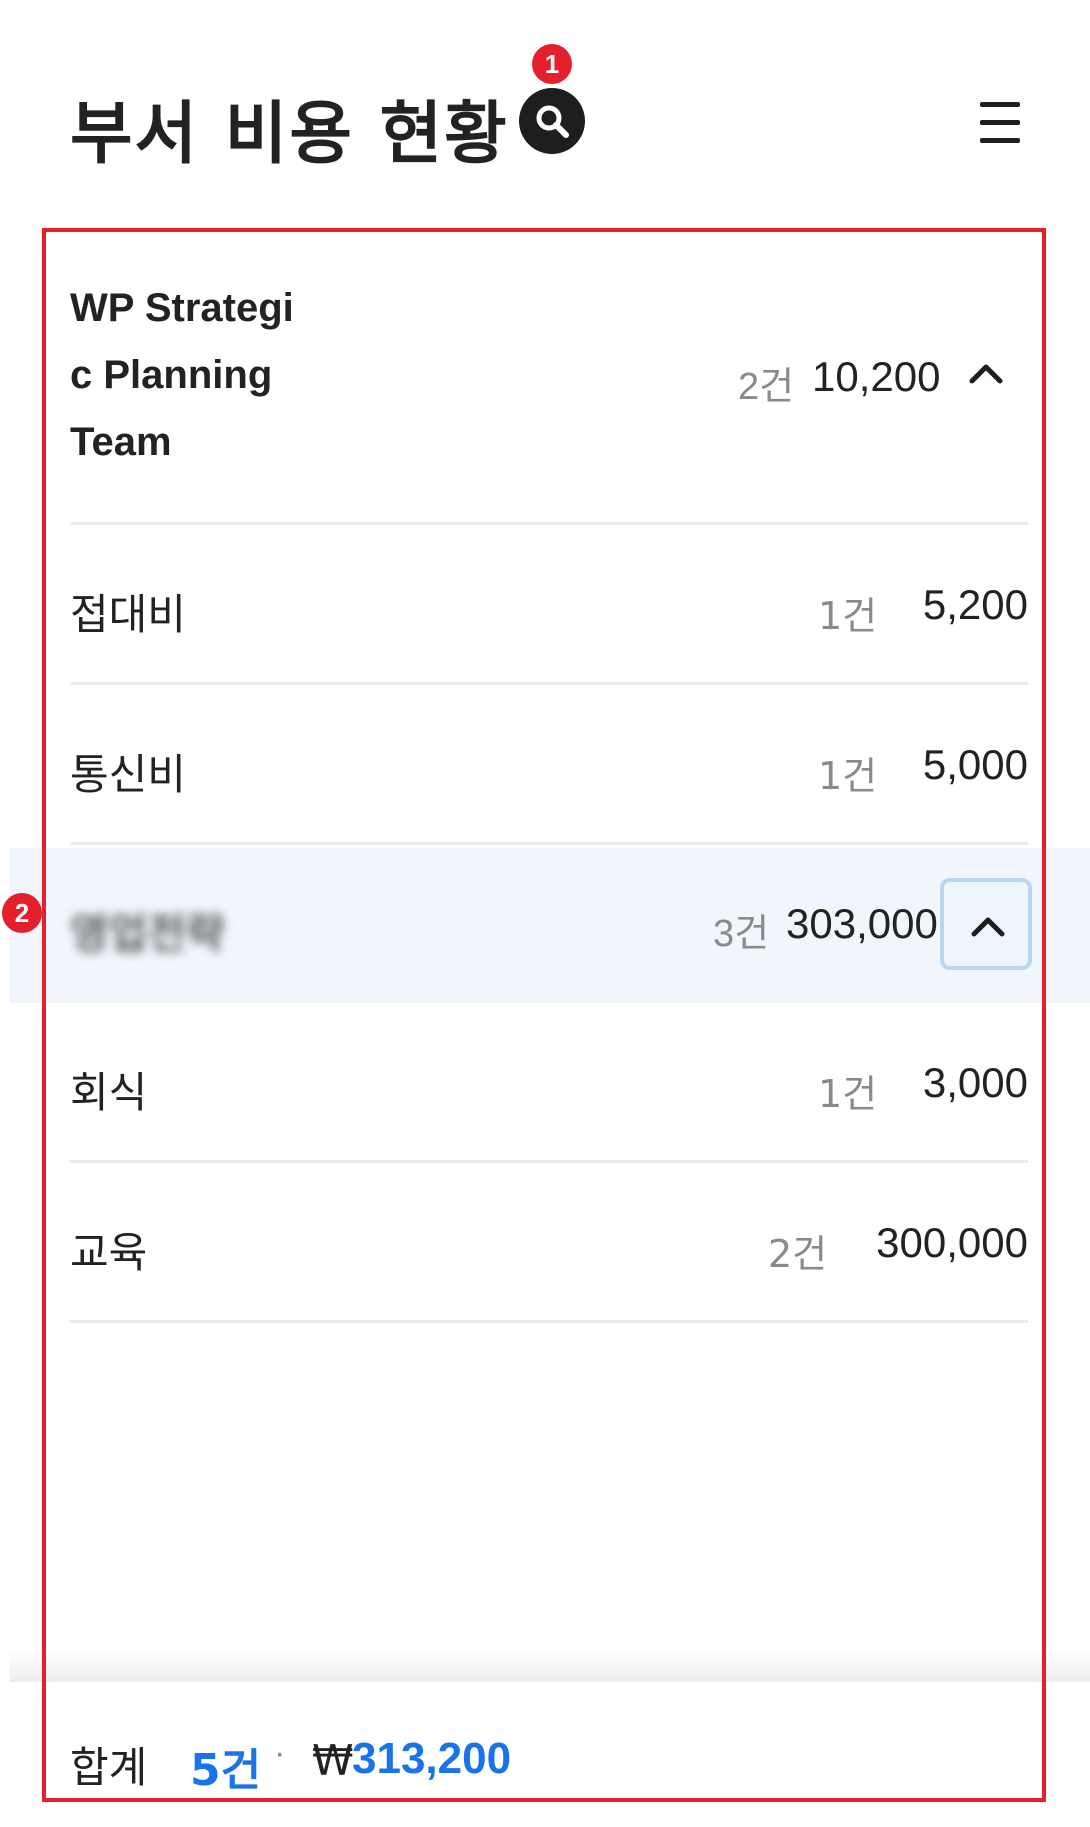  I want to click on group-count: 2건, so click(766, 387).